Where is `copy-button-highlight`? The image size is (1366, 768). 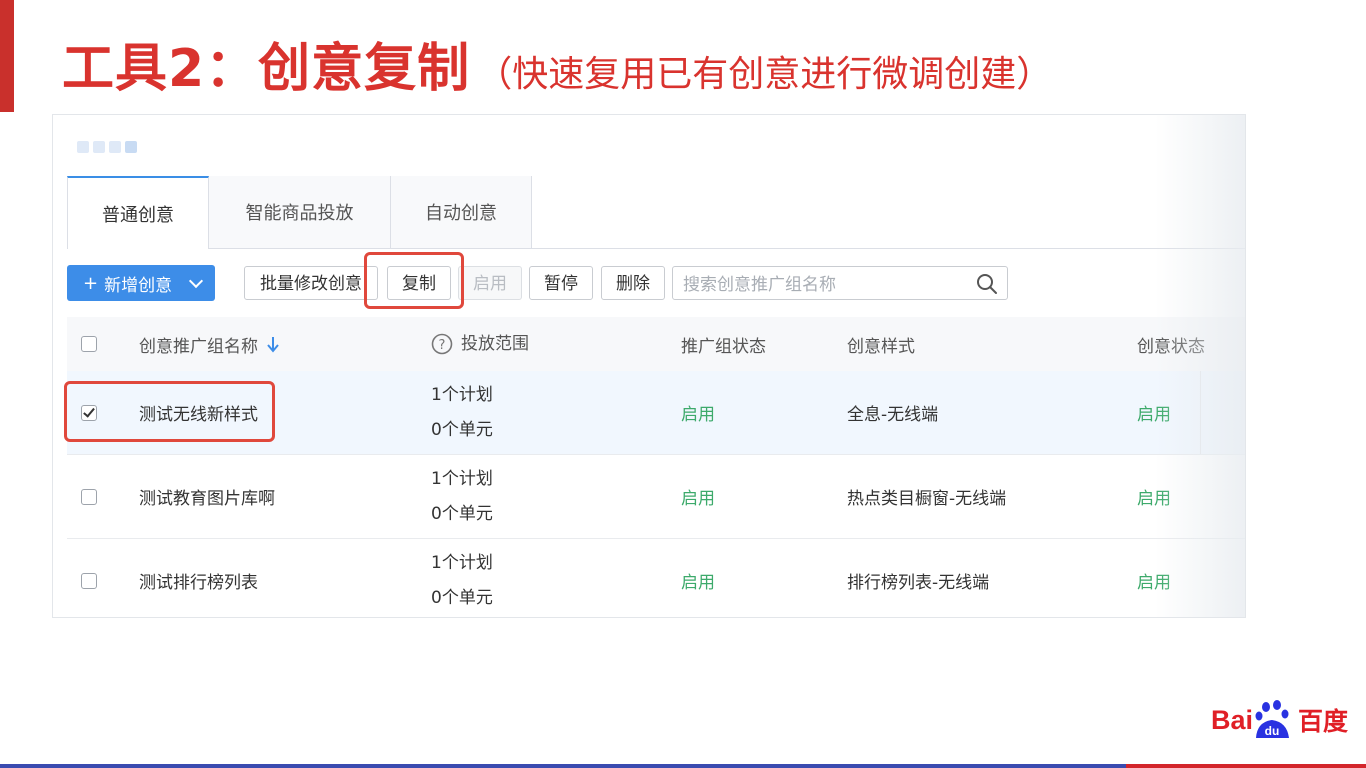
copy-button-highlight is located at coordinates (414, 280).